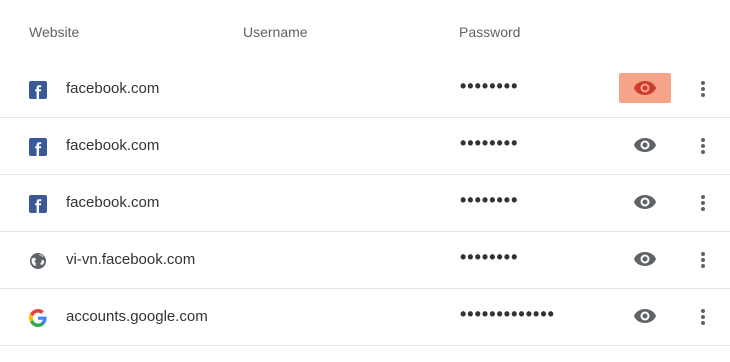 This screenshot has height=362, width=730. I want to click on site-name: vi-vn.facebook.com, so click(131, 259).